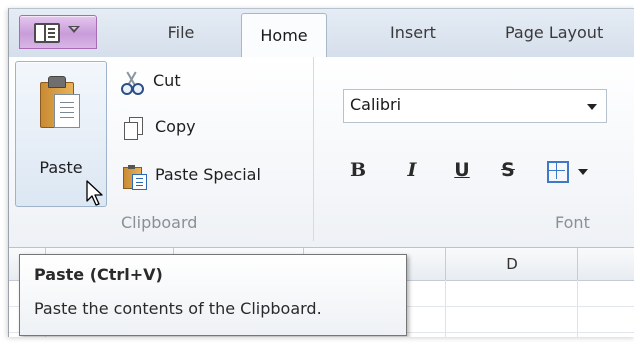 This screenshot has width=634, height=344. What do you see at coordinates (413, 31) in the screenshot?
I see `tab-insert: Insert` at bounding box center [413, 31].